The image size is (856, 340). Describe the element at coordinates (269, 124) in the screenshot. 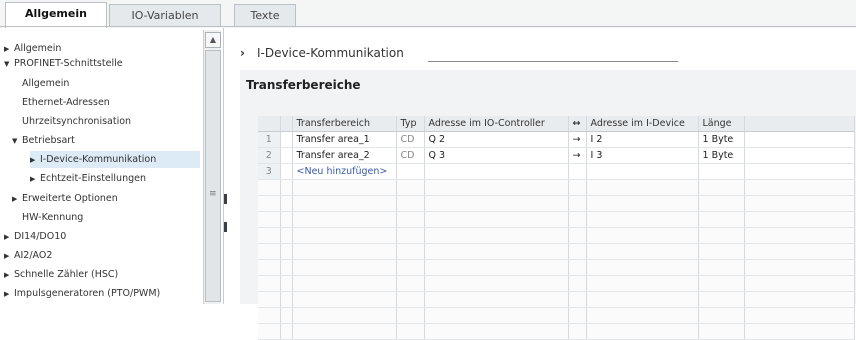

I see `header-rownum` at that location.